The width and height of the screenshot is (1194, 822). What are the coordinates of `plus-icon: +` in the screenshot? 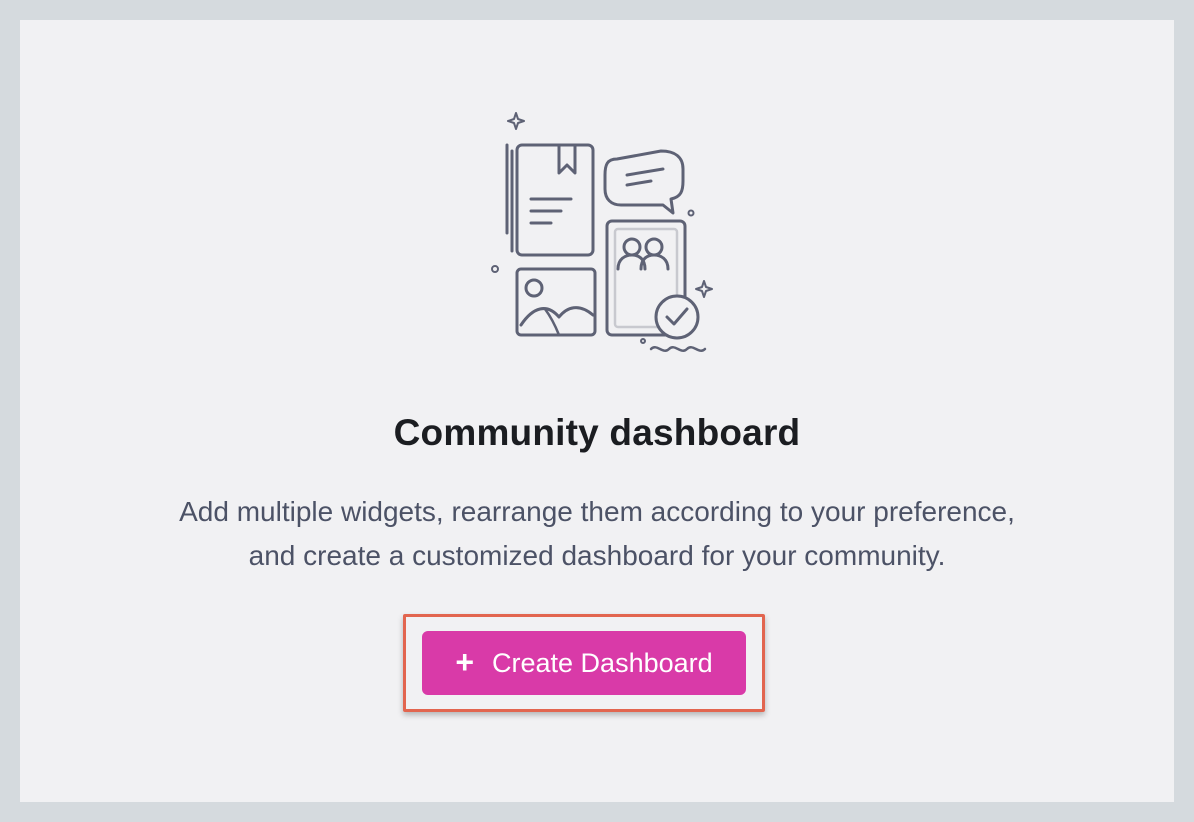 It's located at (465, 661).